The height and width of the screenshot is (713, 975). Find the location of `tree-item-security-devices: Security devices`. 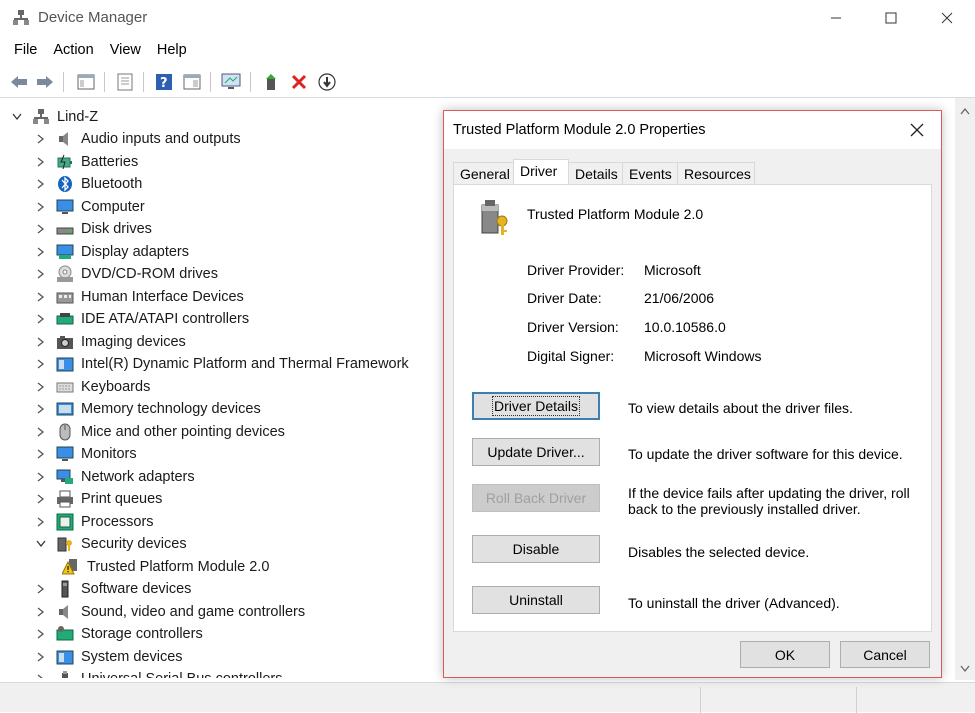

tree-item-security-devices: Security devices is located at coordinates (109, 544).